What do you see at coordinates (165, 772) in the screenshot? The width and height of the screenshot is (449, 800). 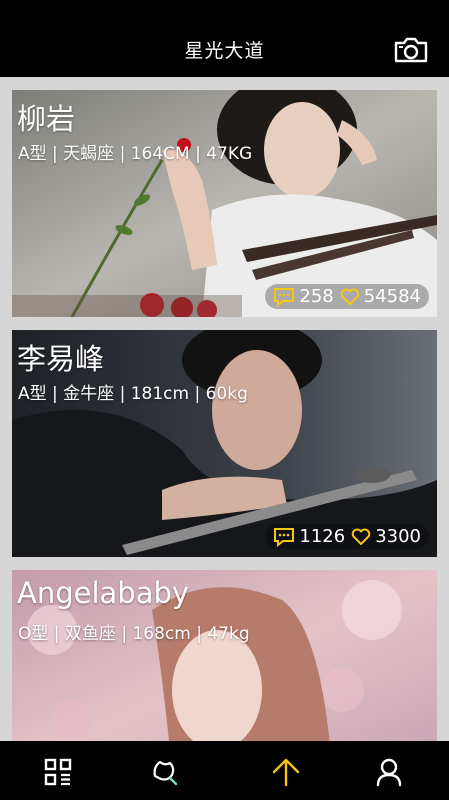 I see `leaf-search-icon` at bounding box center [165, 772].